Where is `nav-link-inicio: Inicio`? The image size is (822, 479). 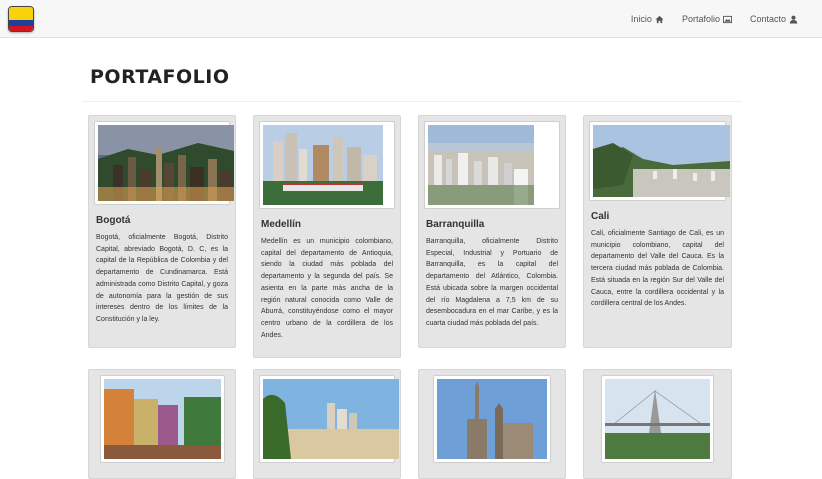
nav-link-inicio: Inicio is located at coordinates (647, 19).